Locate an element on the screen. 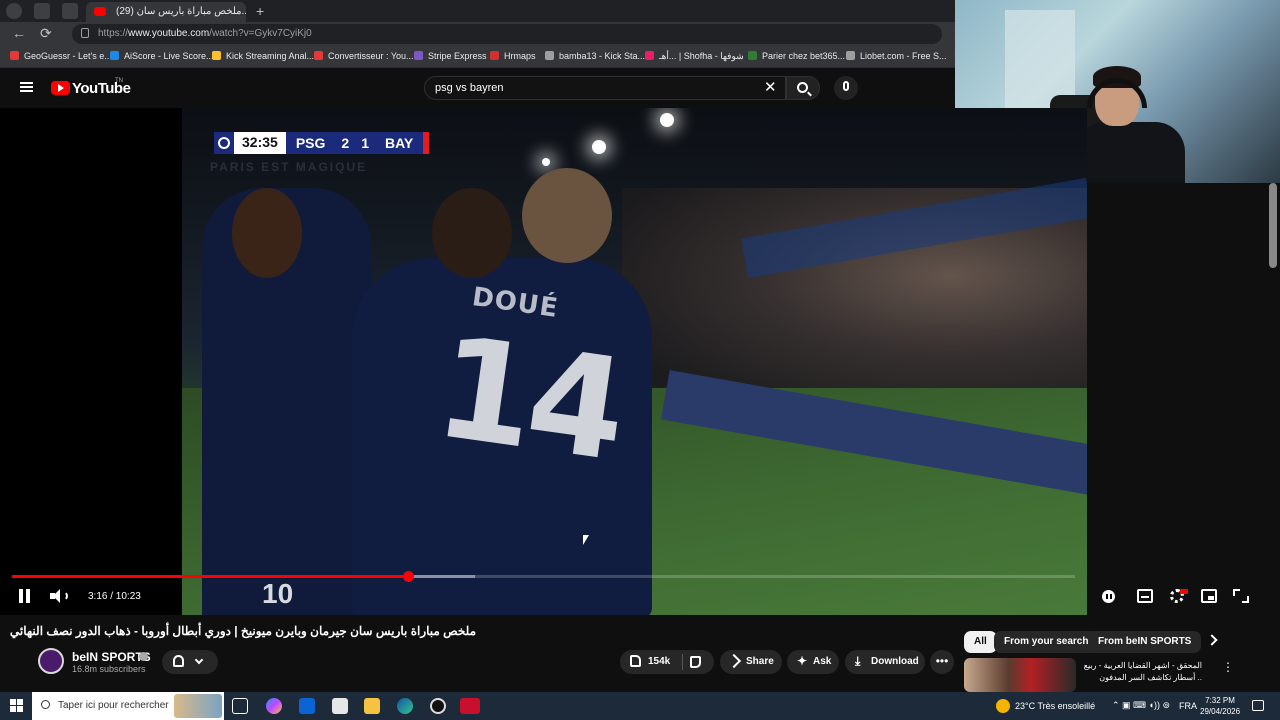 The image size is (1280, 720). autoplay-toggle-icon is located at coordinates (1108, 596).